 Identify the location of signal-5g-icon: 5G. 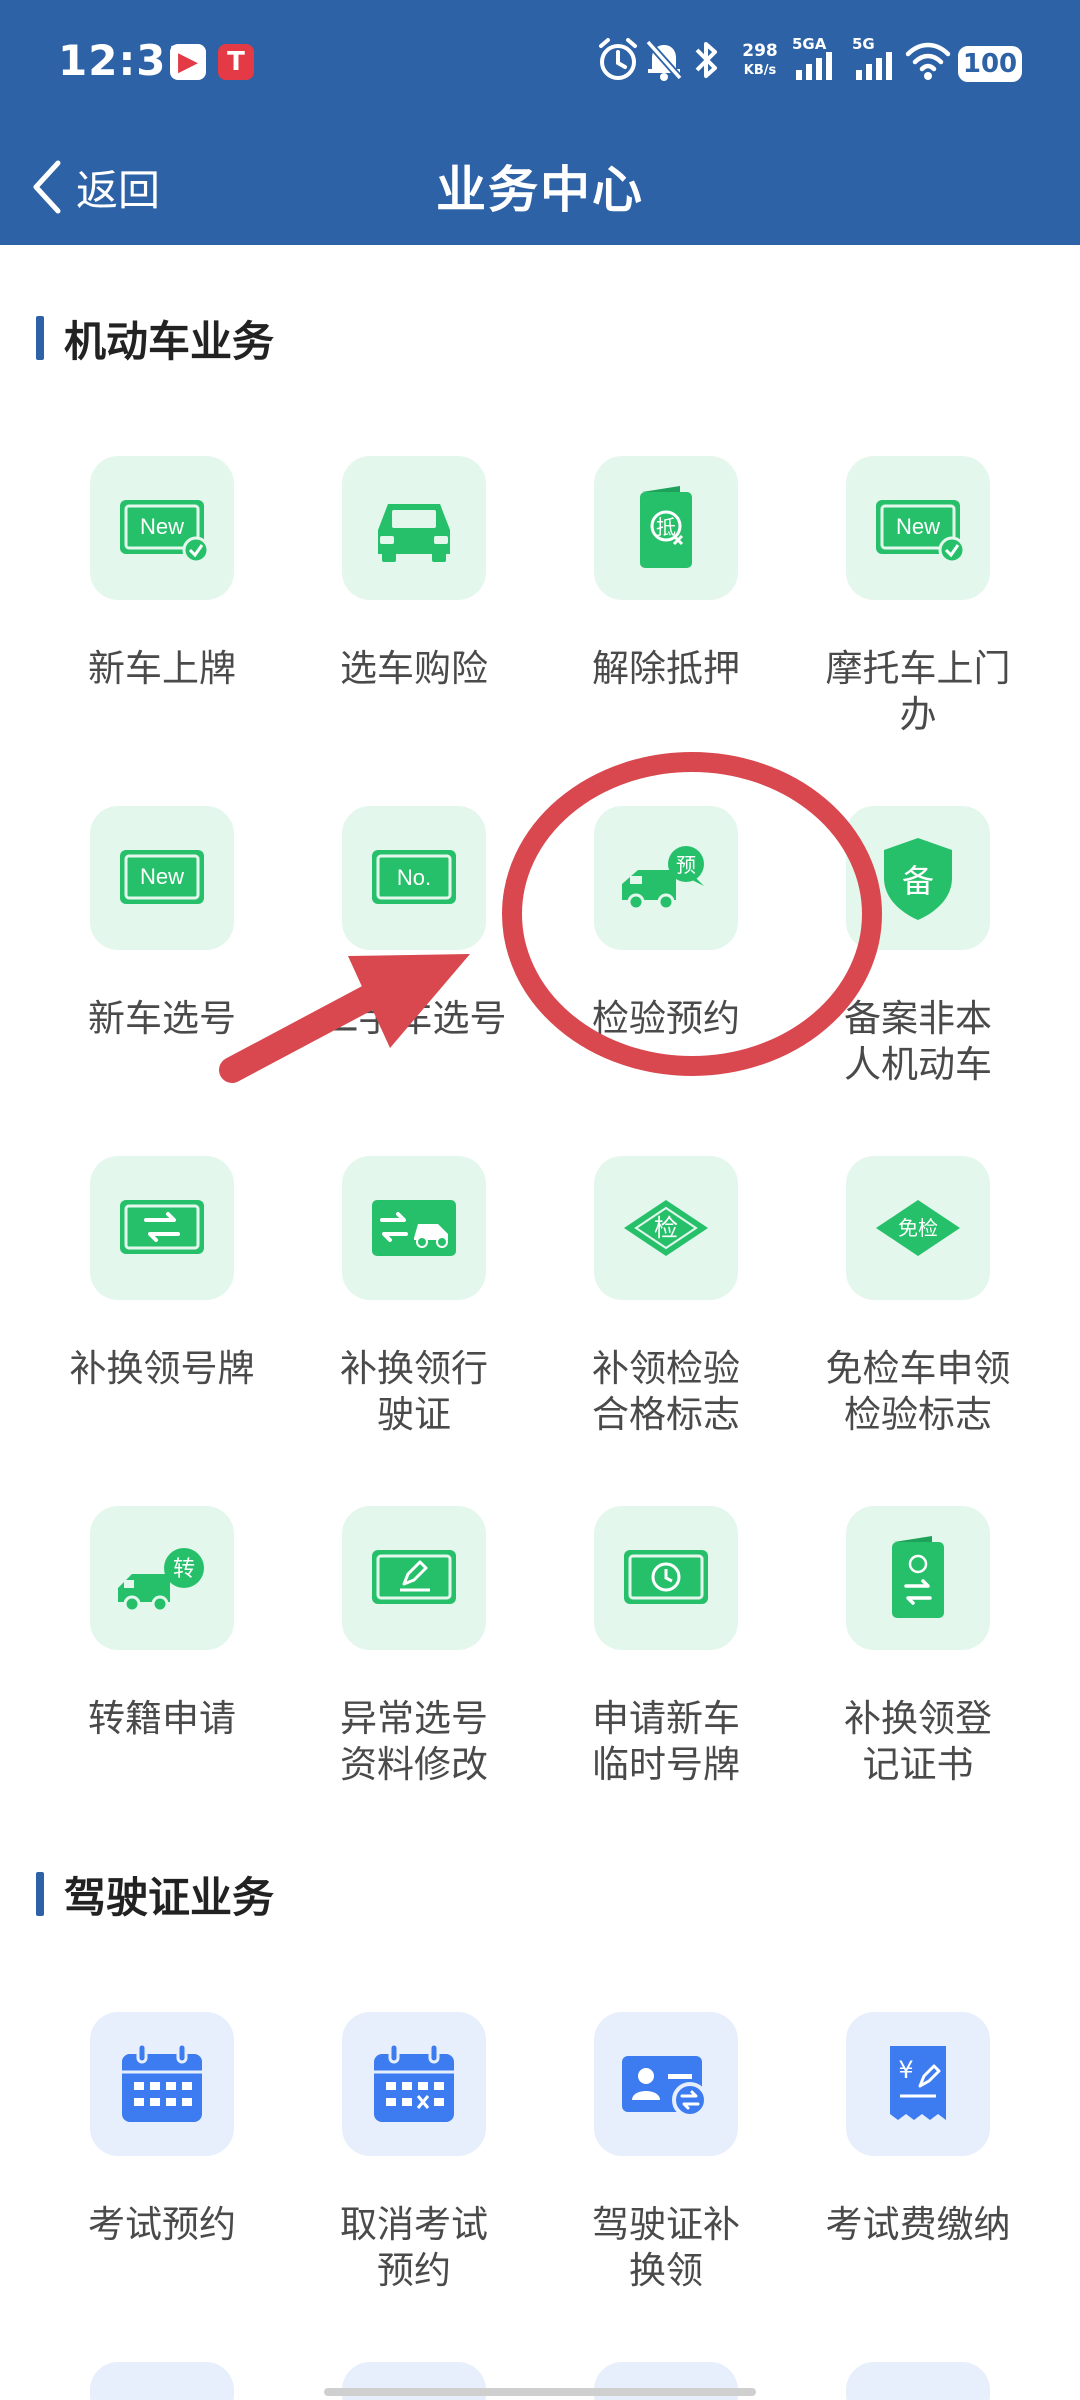
(877, 60).